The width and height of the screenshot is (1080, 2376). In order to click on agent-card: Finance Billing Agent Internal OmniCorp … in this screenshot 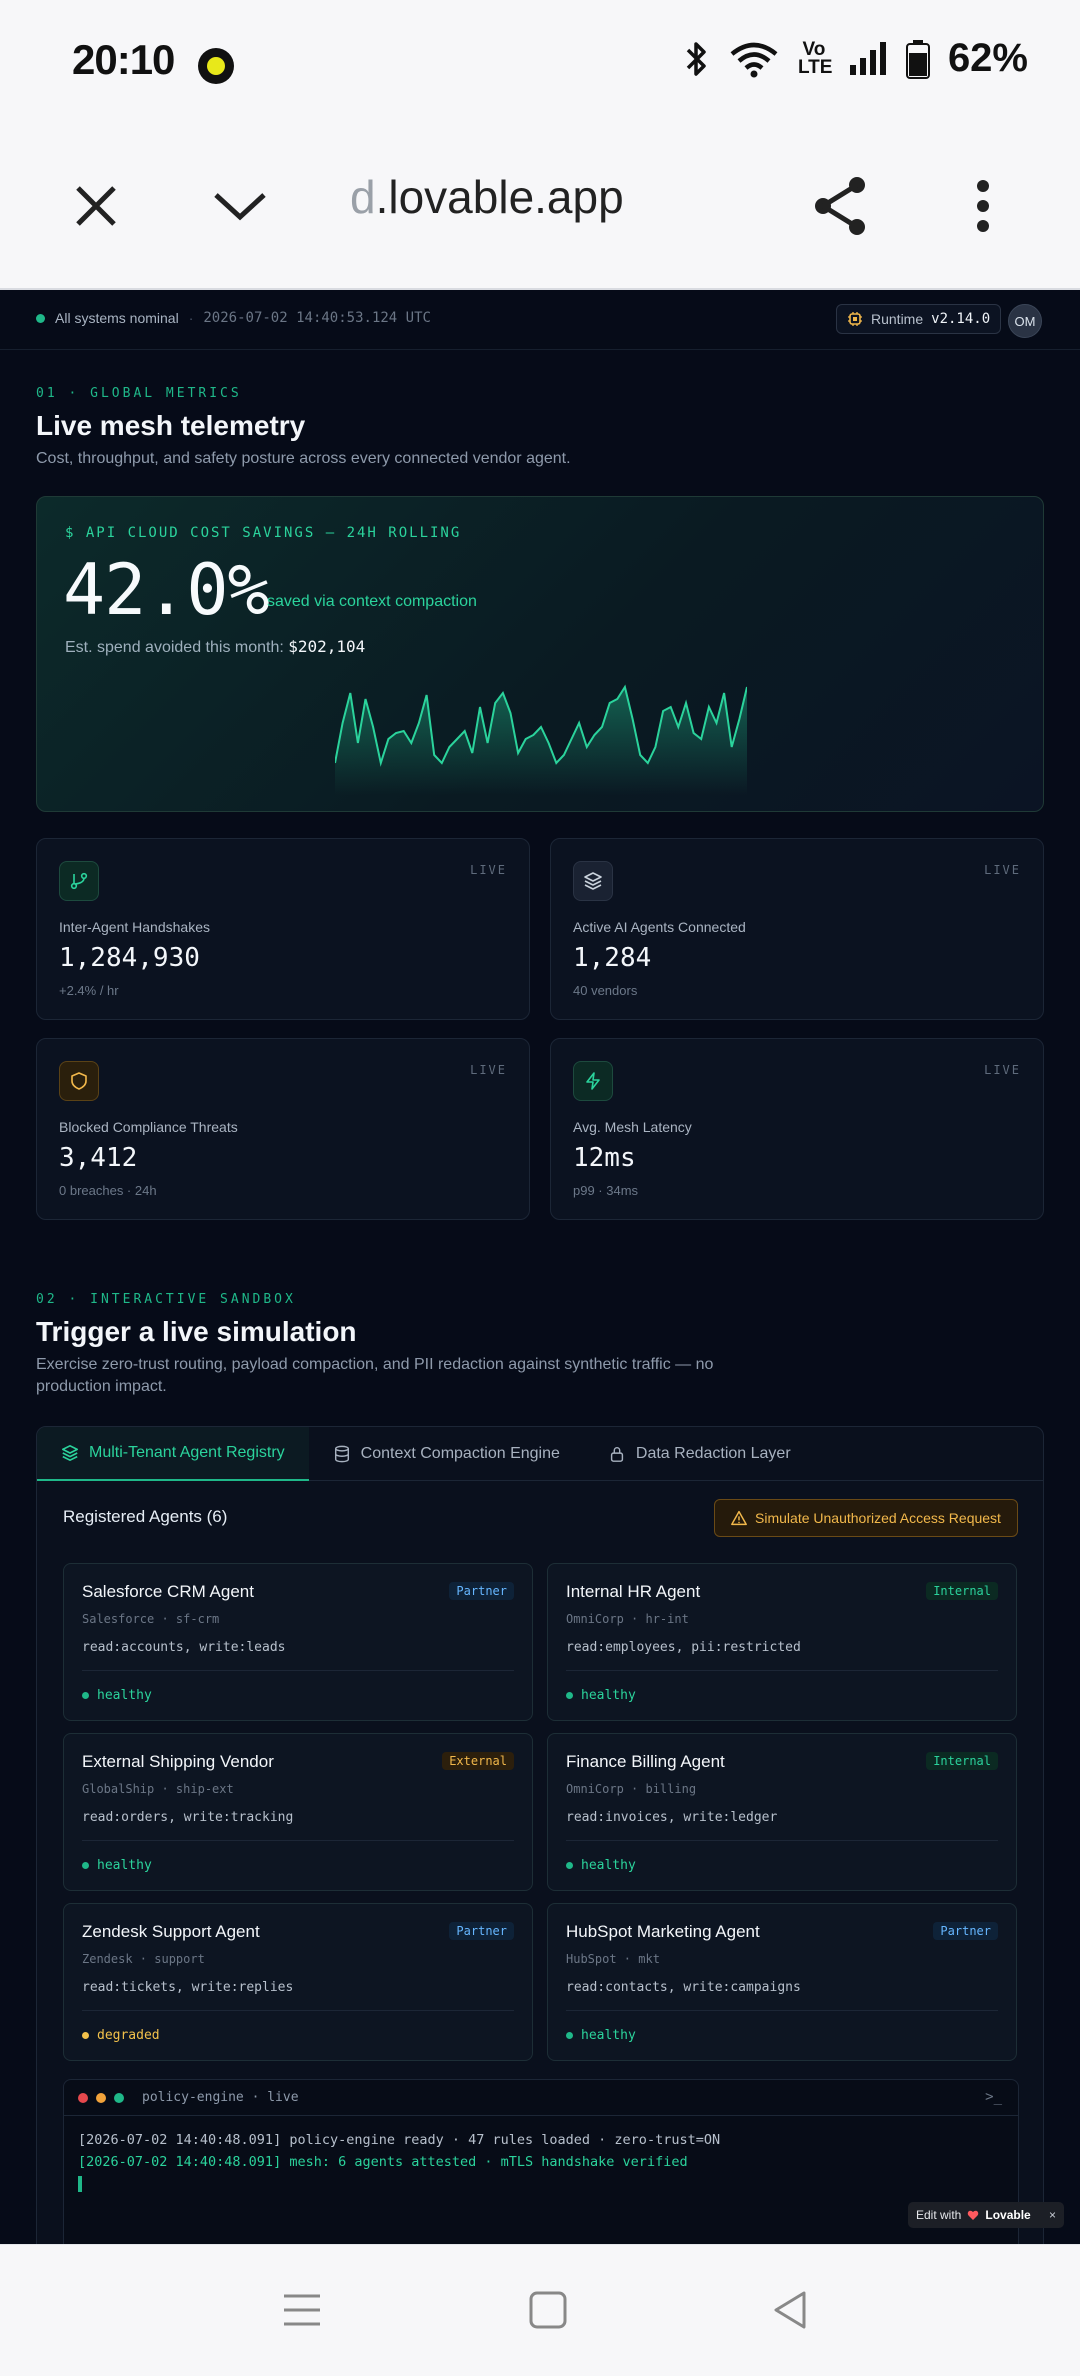, I will do `click(782, 1812)`.